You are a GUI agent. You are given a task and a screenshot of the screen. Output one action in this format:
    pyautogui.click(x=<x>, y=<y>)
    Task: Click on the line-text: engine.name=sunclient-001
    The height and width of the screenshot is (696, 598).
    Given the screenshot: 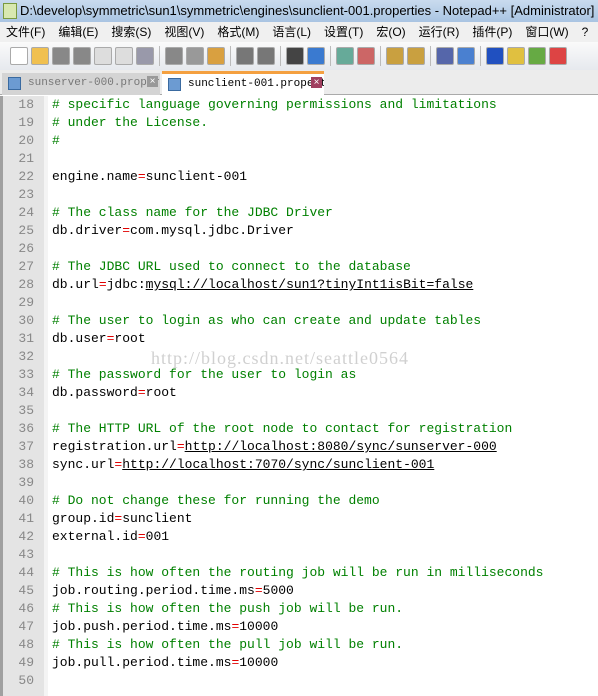 What is the action you would take?
    pyautogui.click(x=149, y=177)
    